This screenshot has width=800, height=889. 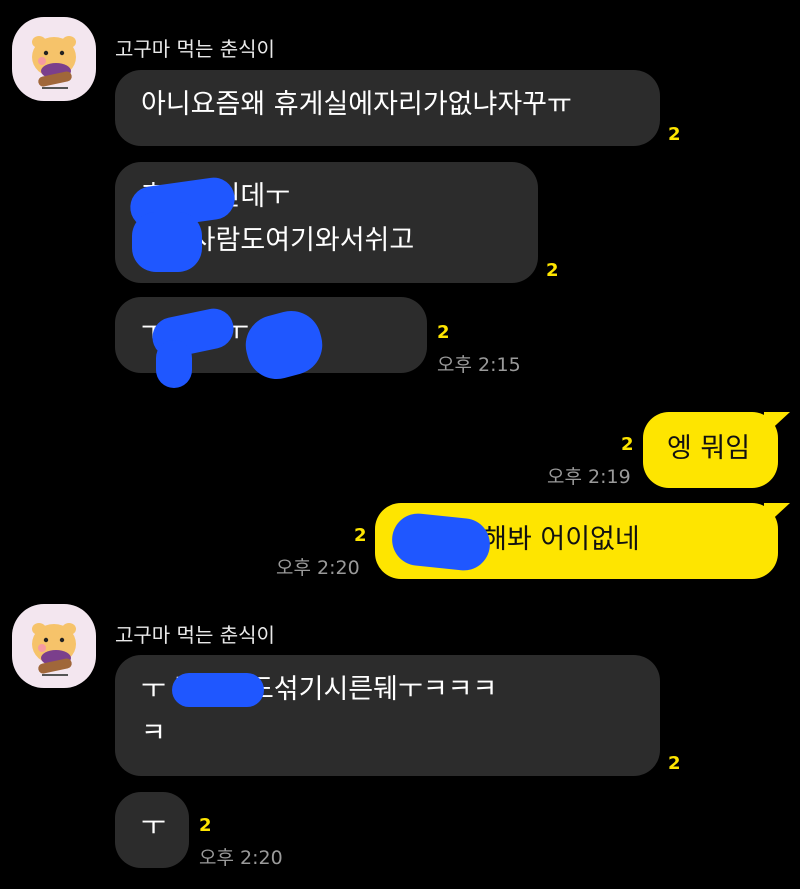 What do you see at coordinates (589, 477) in the screenshot?
I see `message-timestamp: 오후 2:19` at bounding box center [589, 477].